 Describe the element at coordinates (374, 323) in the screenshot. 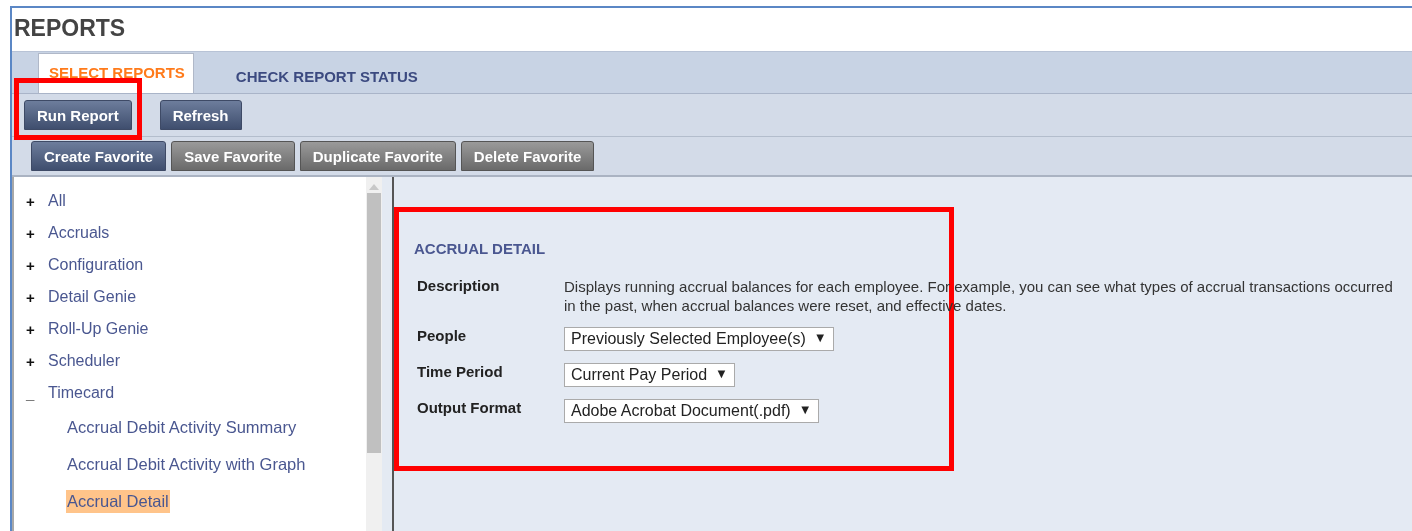

I see `scroll-thumb` at that location.